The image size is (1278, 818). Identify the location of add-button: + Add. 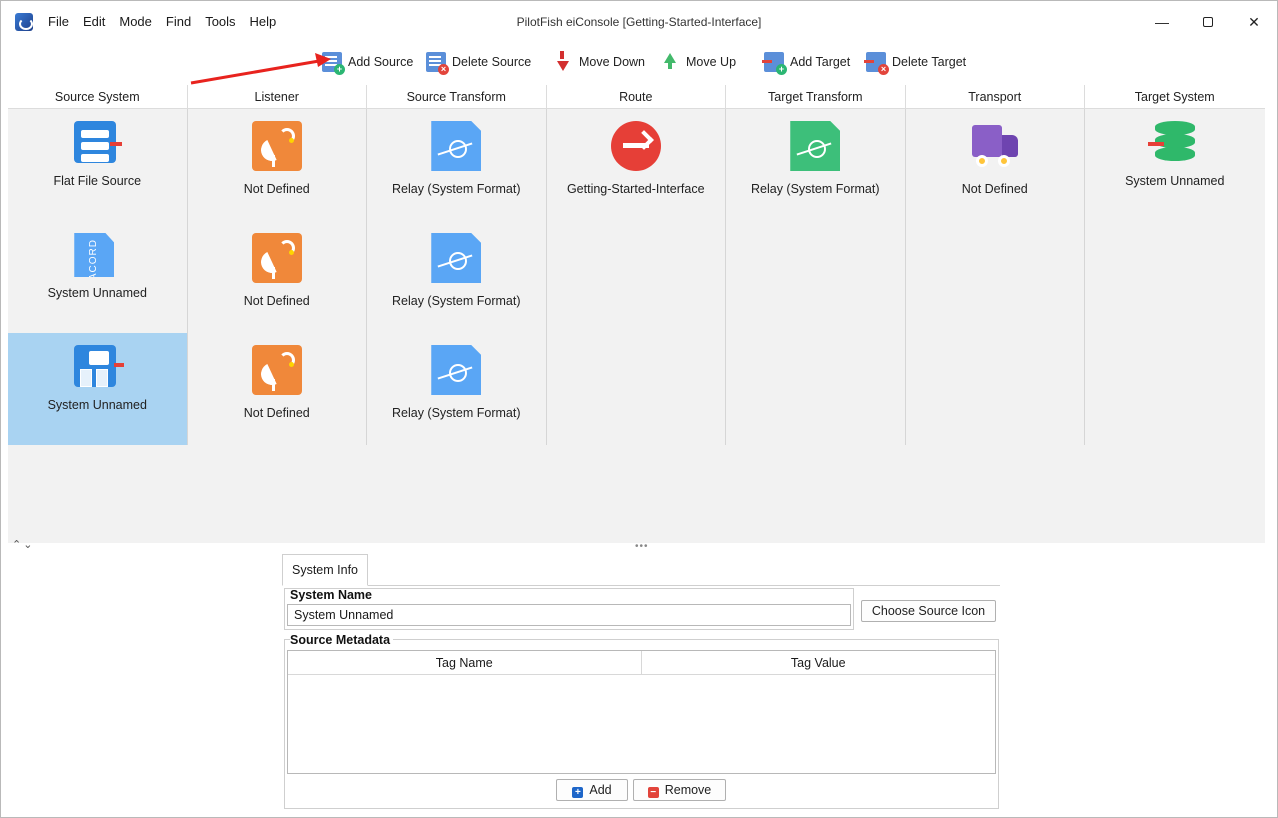
(592, 790).